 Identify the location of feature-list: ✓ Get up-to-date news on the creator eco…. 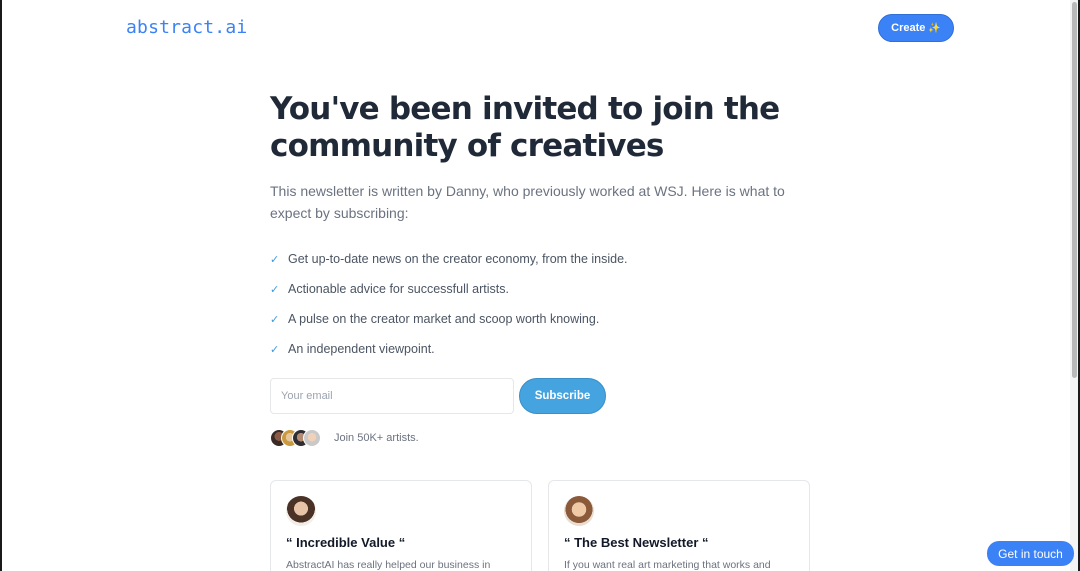
(449, 304).